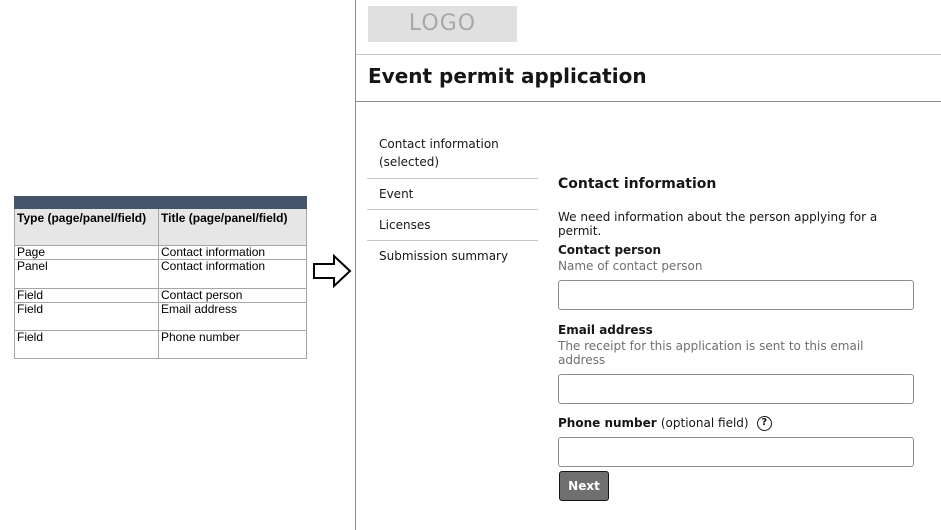  Describe the element at coordinates (648, 101) in the screenshot. I see `title-divider` at that location.